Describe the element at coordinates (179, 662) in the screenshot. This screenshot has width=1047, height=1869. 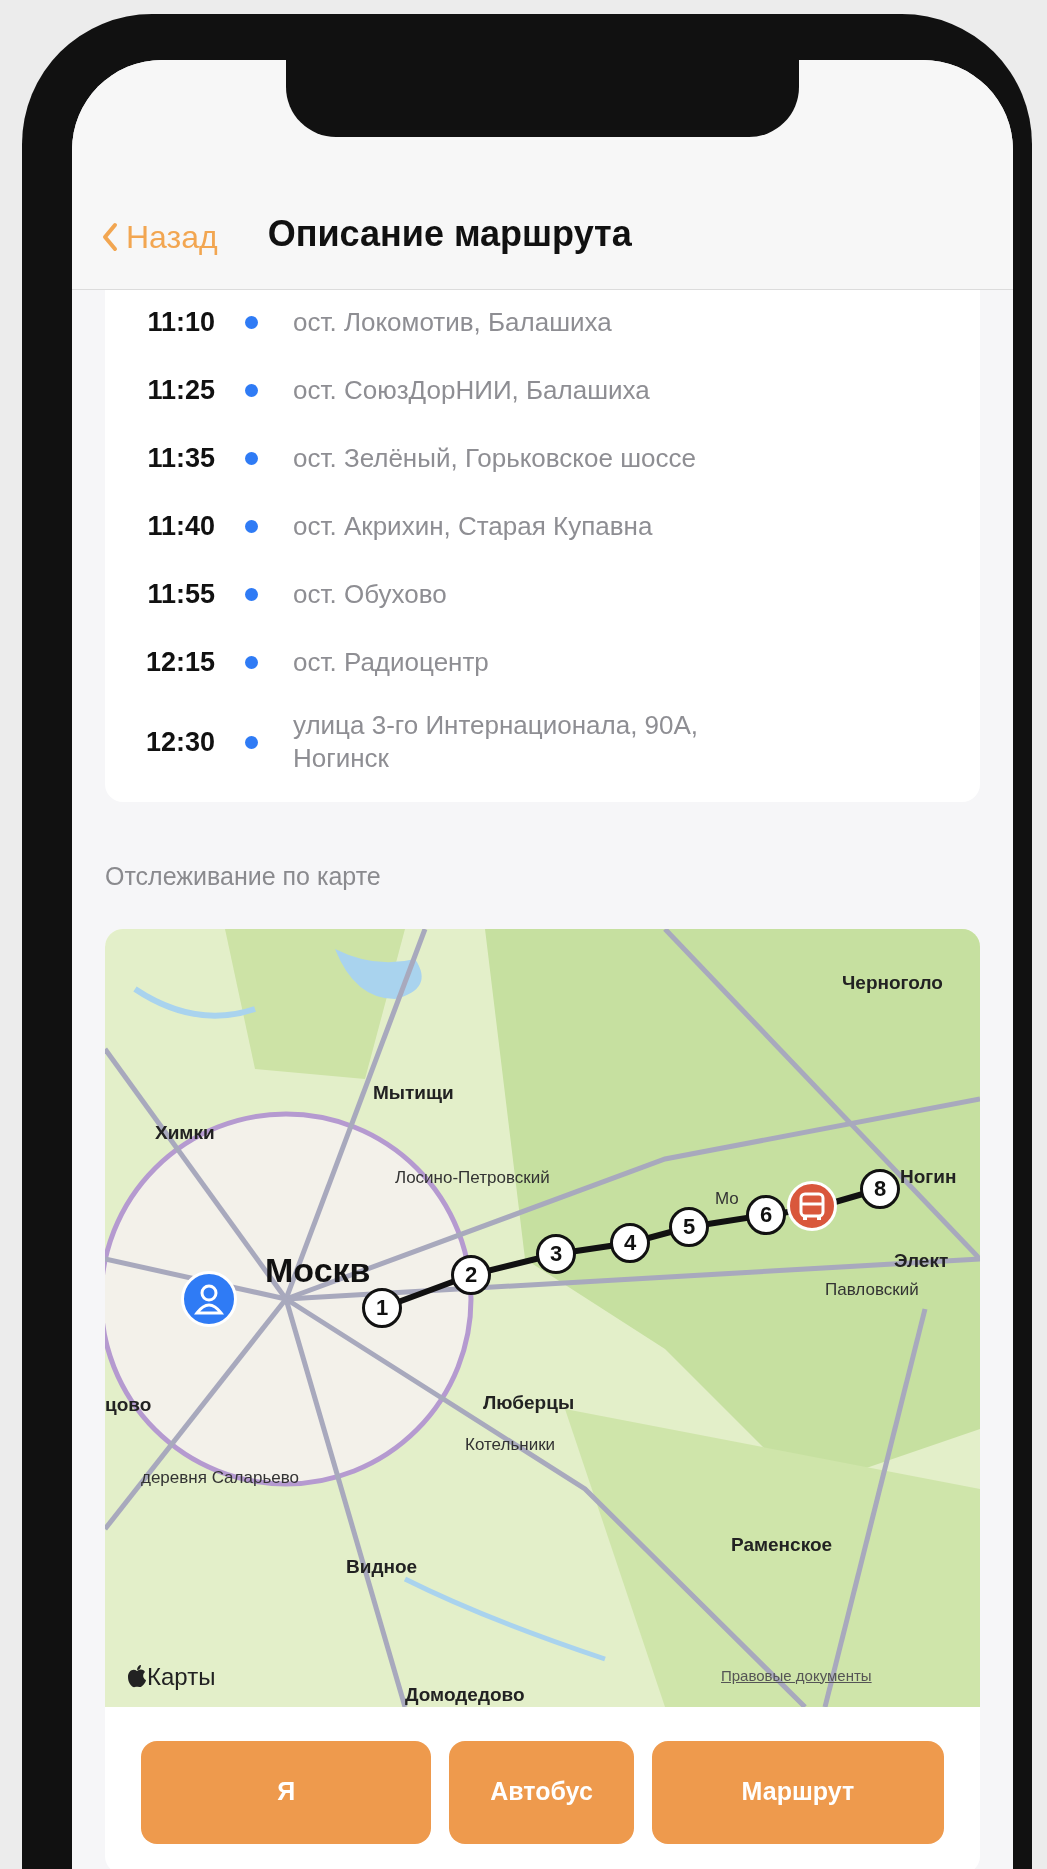
I see `stop-time: 12:15` at that location.